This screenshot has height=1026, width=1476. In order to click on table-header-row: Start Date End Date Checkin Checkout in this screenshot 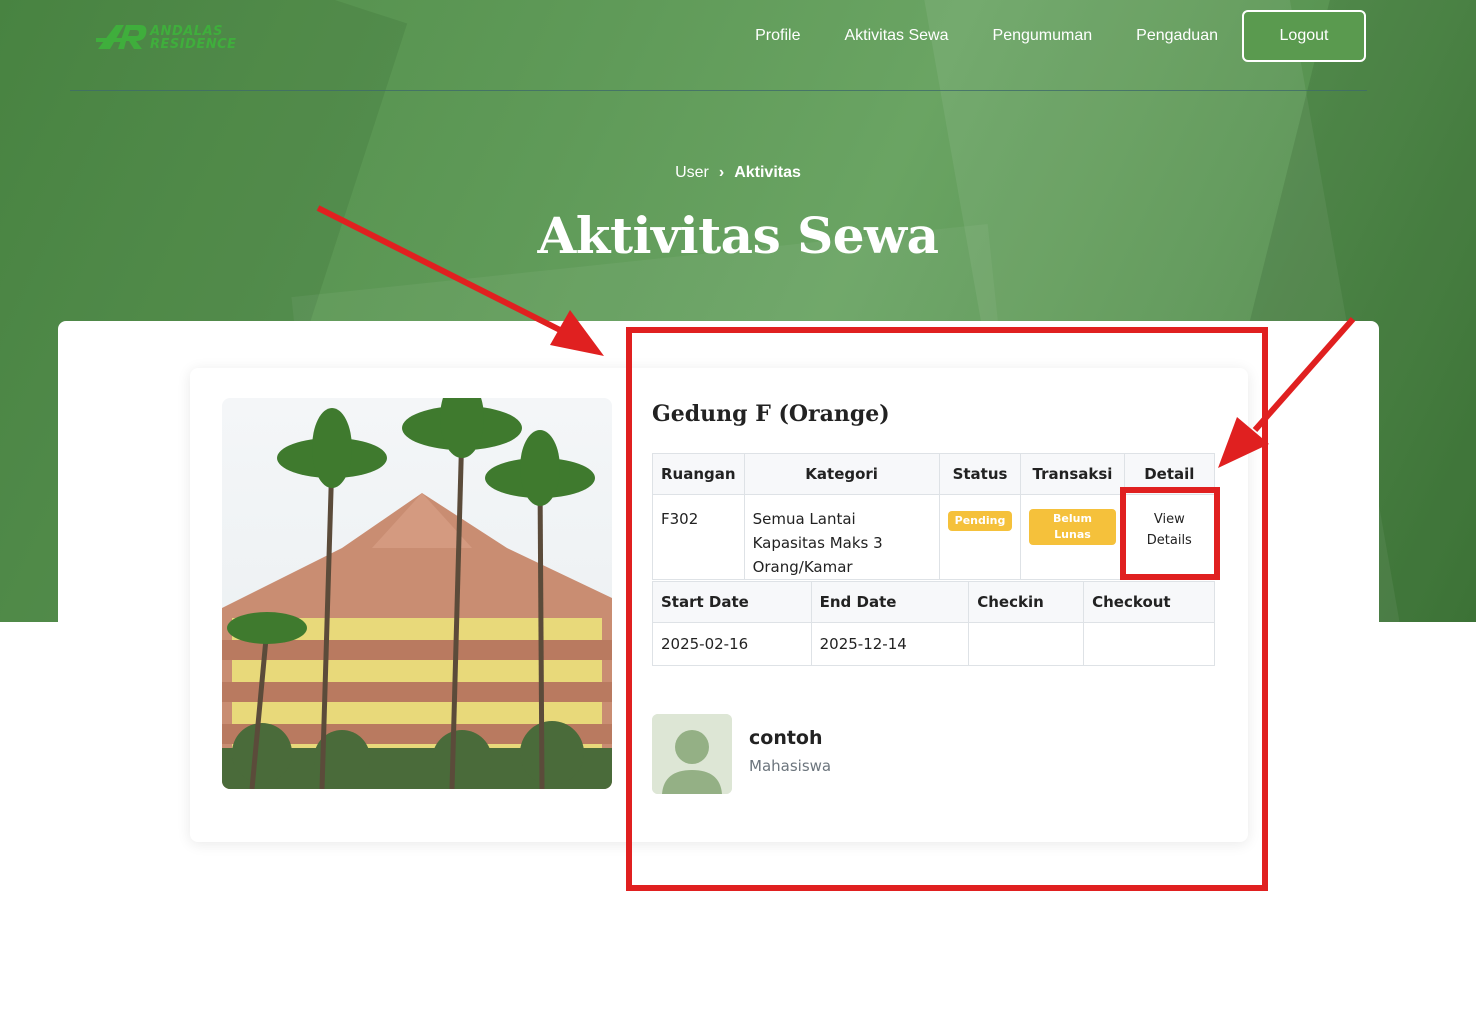, I will do `click(933, 602)`.